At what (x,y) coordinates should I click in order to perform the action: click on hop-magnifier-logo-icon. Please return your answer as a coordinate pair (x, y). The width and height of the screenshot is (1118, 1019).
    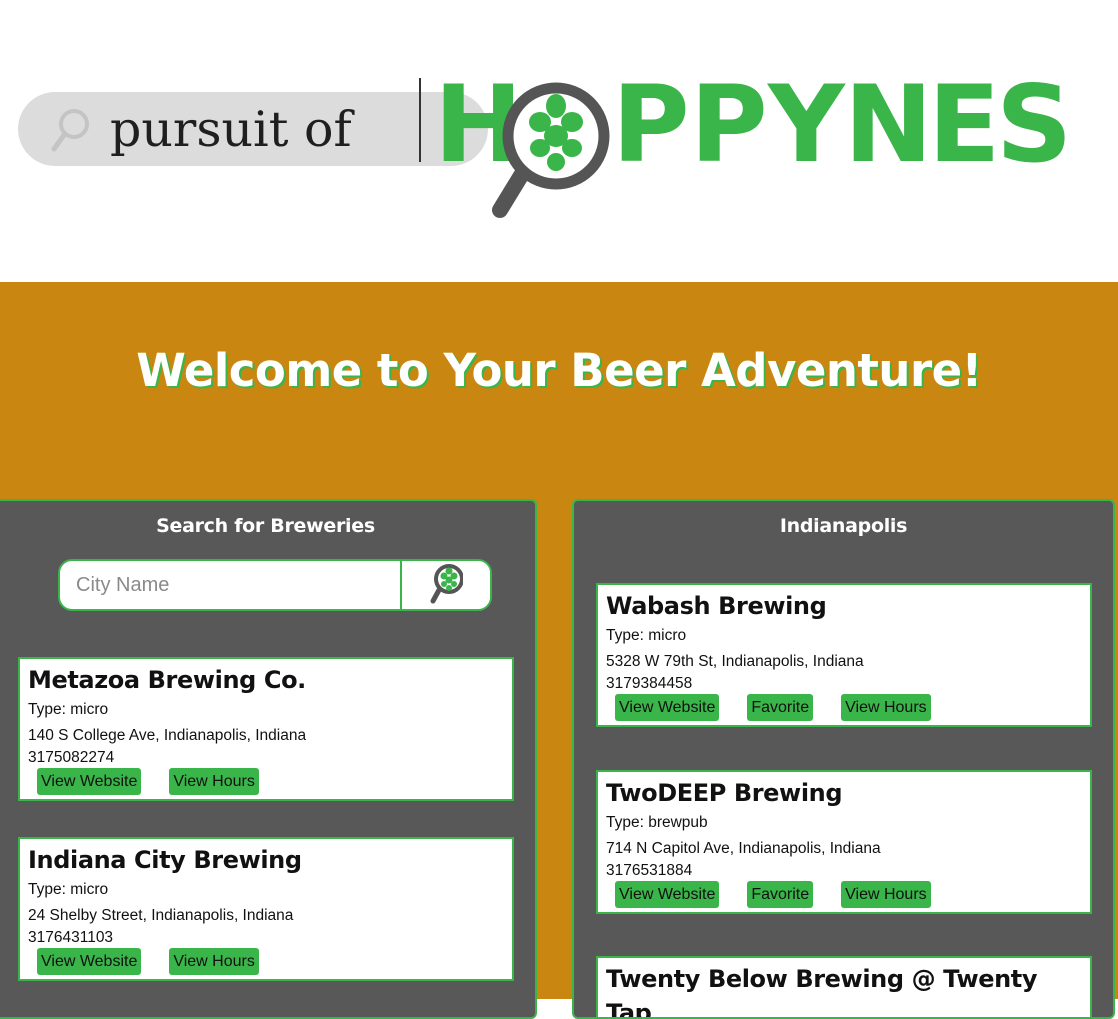
    Looking at the image, I should click on (551, 150).